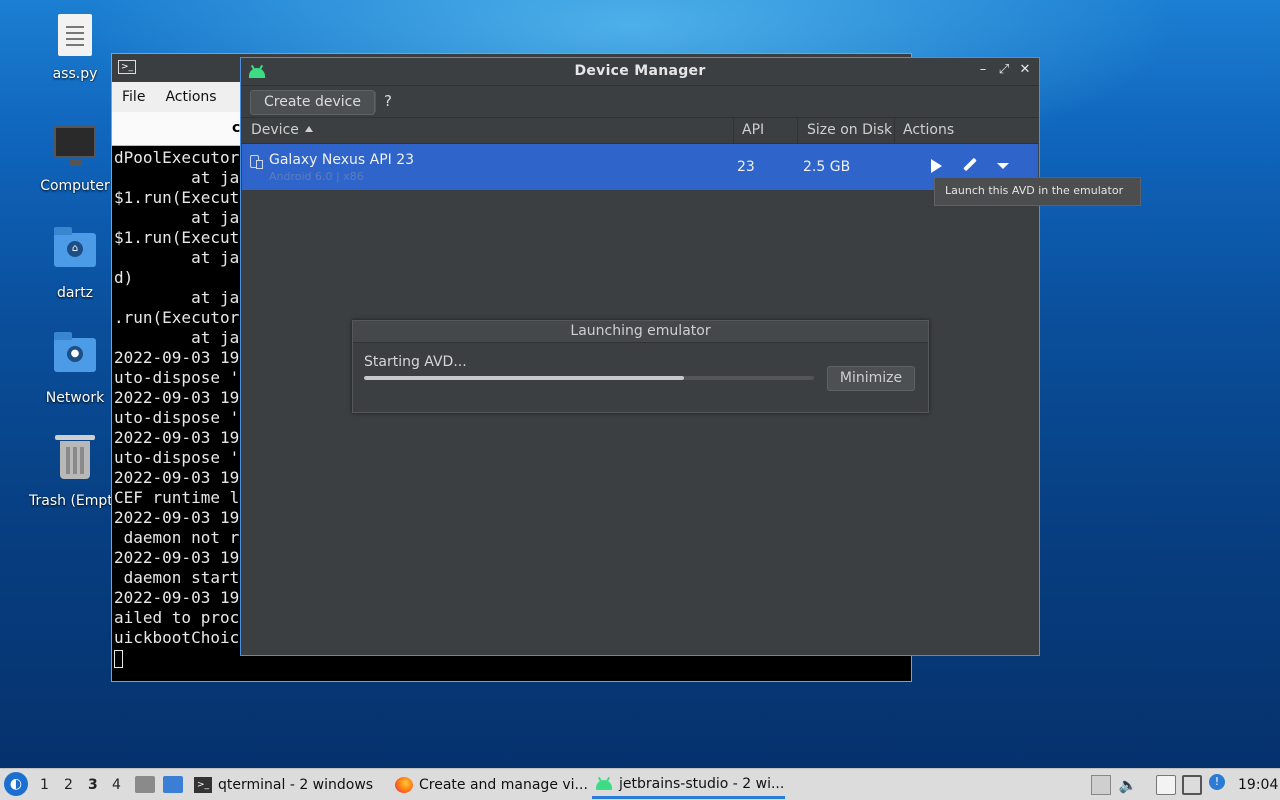 The width and height of the screenshot is (1280, 800). What do you see at coordinates (296, 785) in the screenshot?
I see `task-label: qterminal - 2 windows` at bounding box center [296, 785].